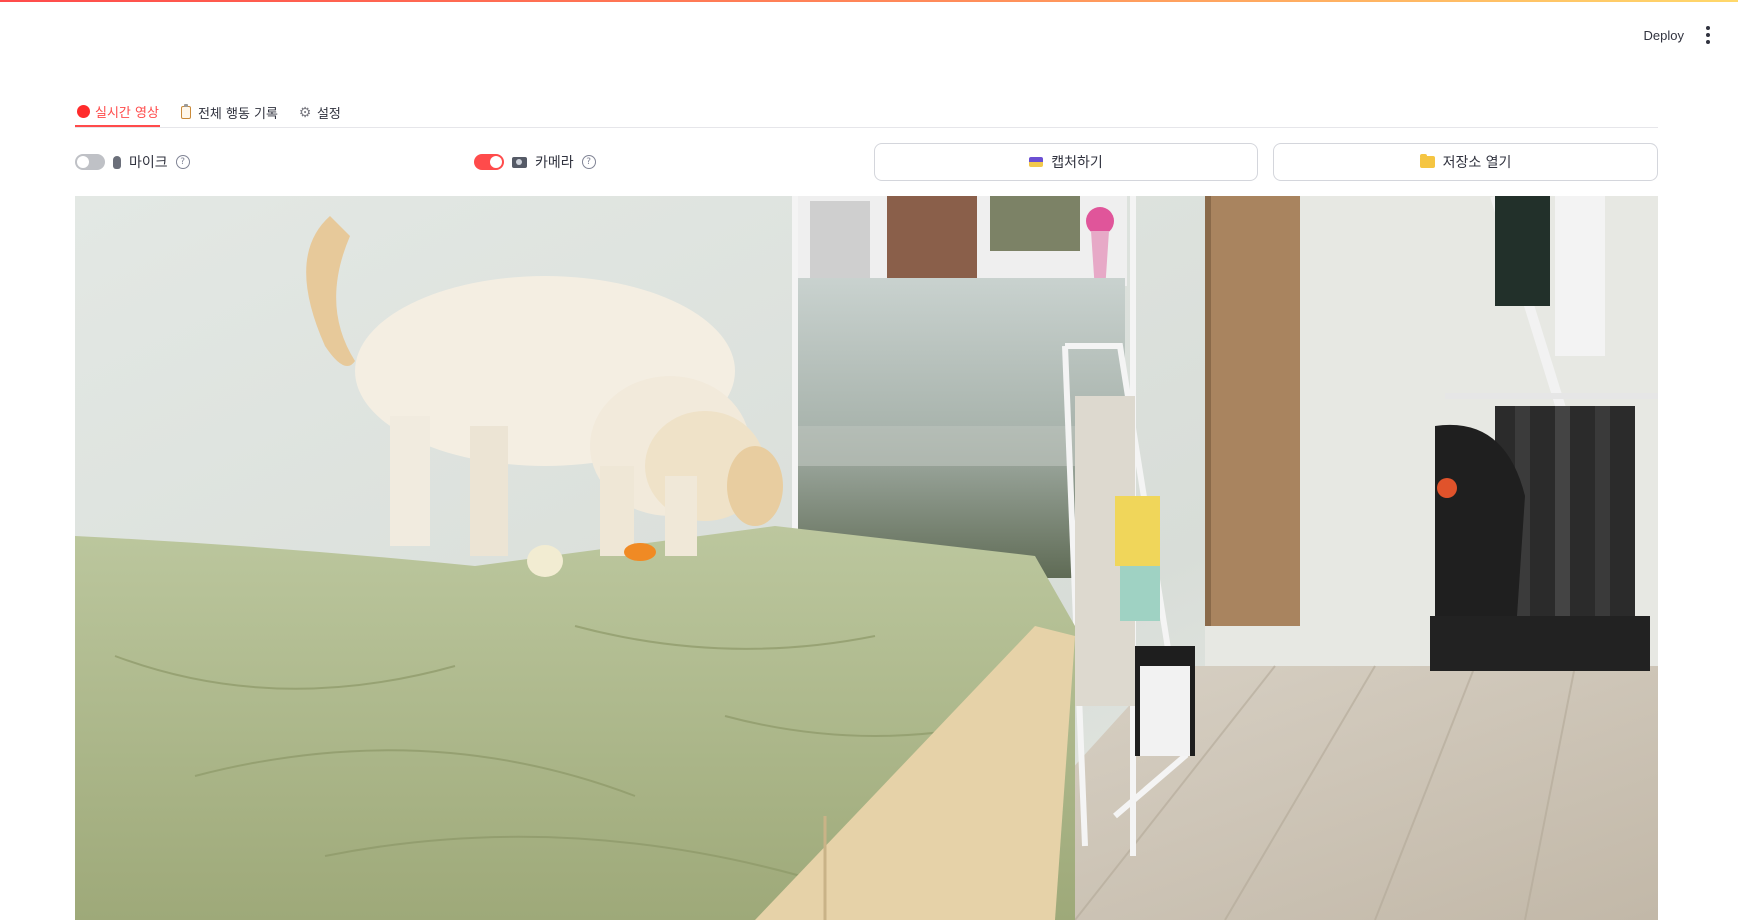 The image size is (1738, 920). What do you see at coordinates (127, 113) in the screenshot?
I see `tab-live-video-label: 실시간 영상` at bounding box center [127, 113].